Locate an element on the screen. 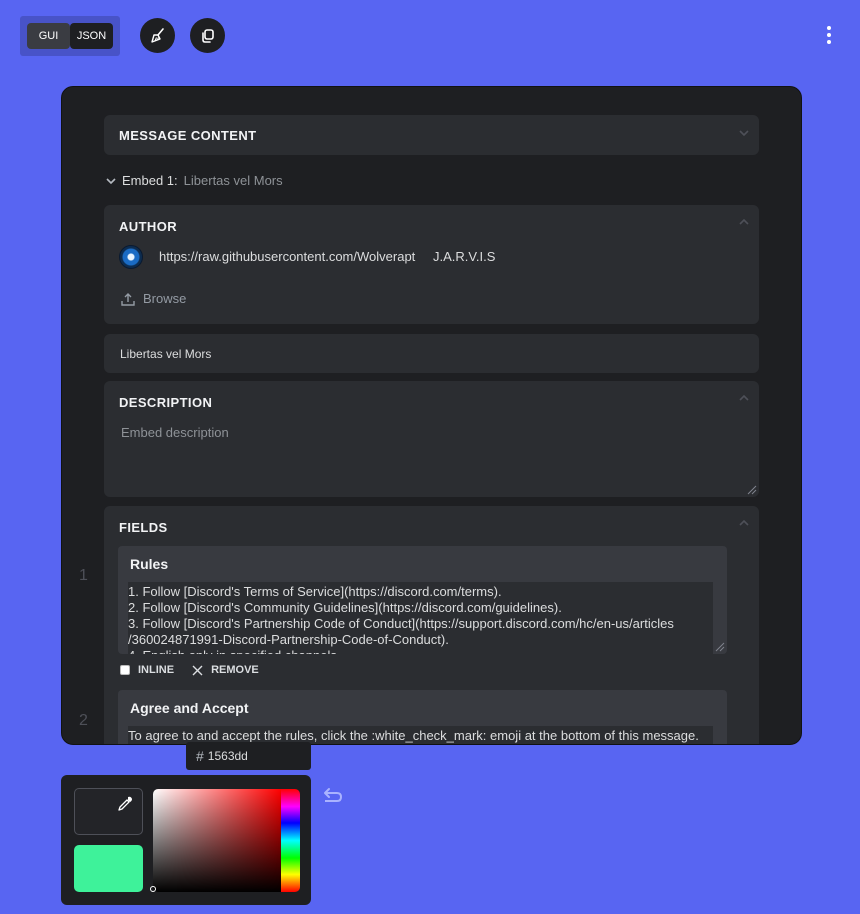 This screenshot has height=914, width=860. saturation-handle is located at coordinates (153, 889).